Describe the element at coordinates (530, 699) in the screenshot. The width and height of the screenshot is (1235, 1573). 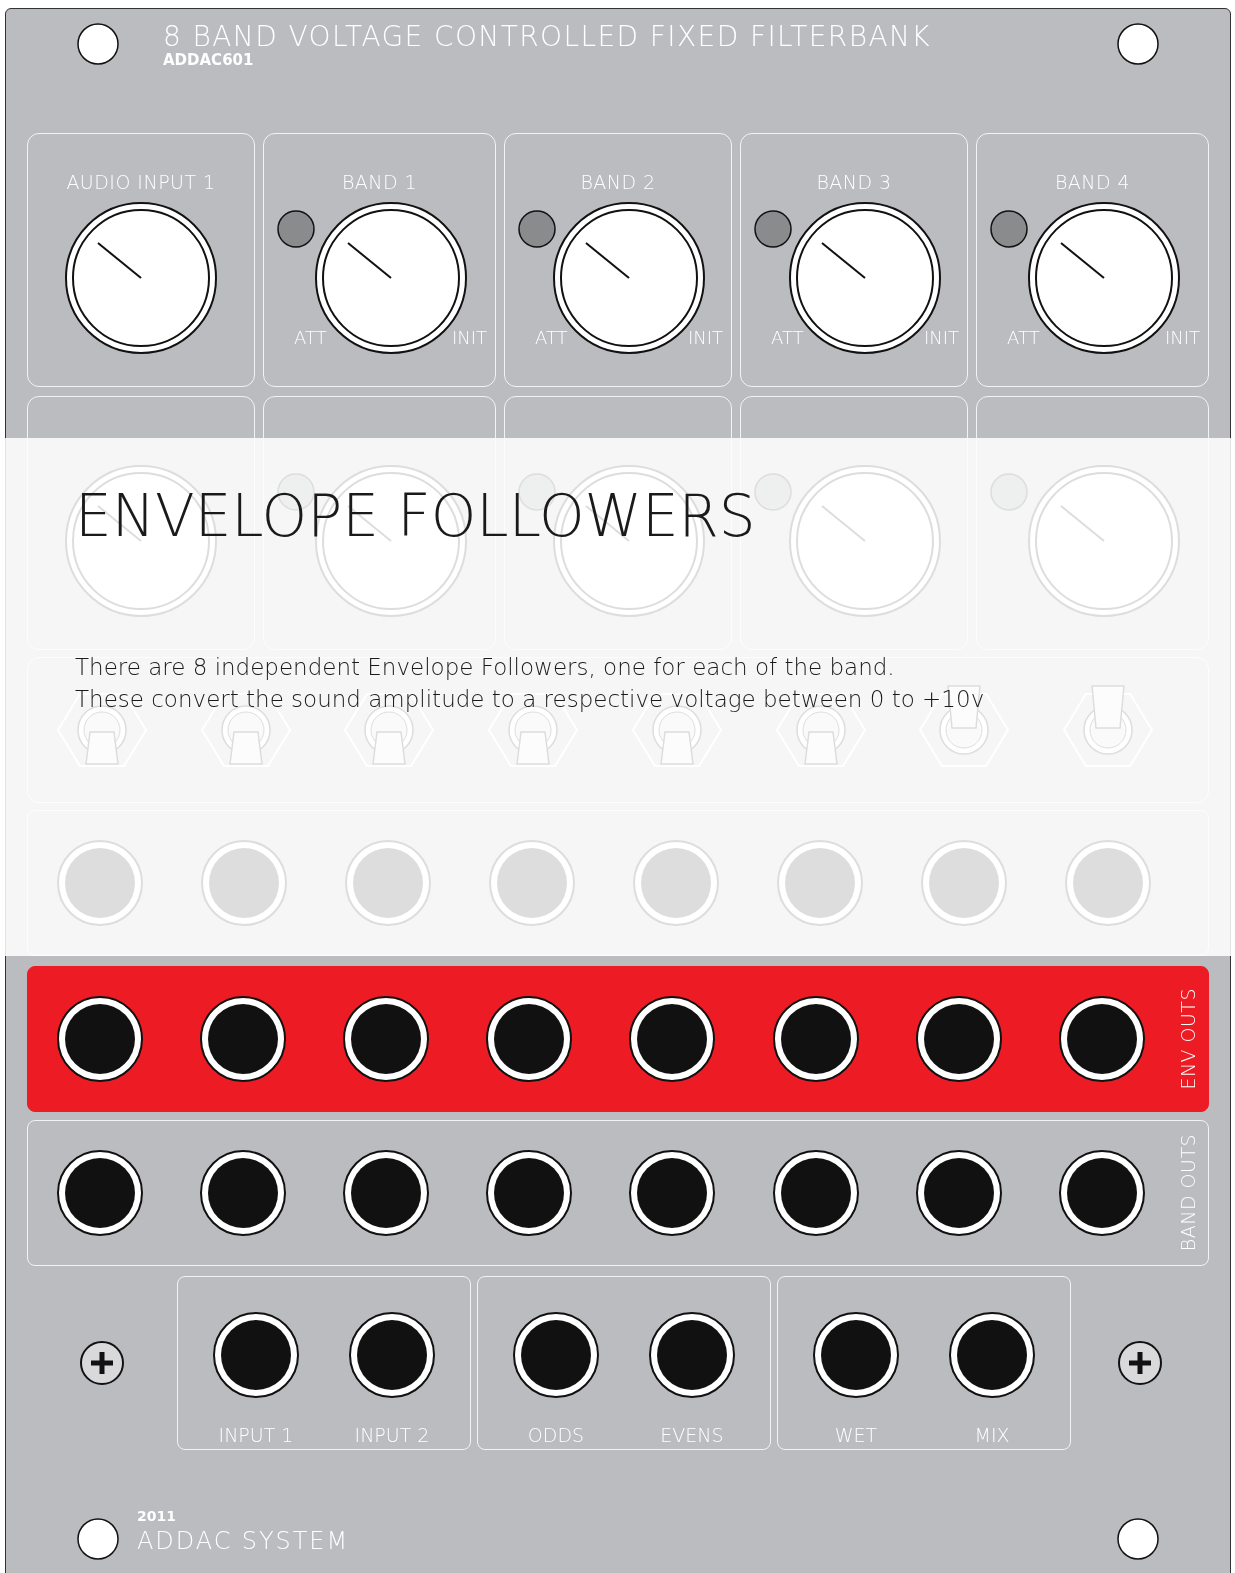
I see `overlay-description-line: These convert the sound amplitude to a respective voltage between 0 to +10v` at that location.